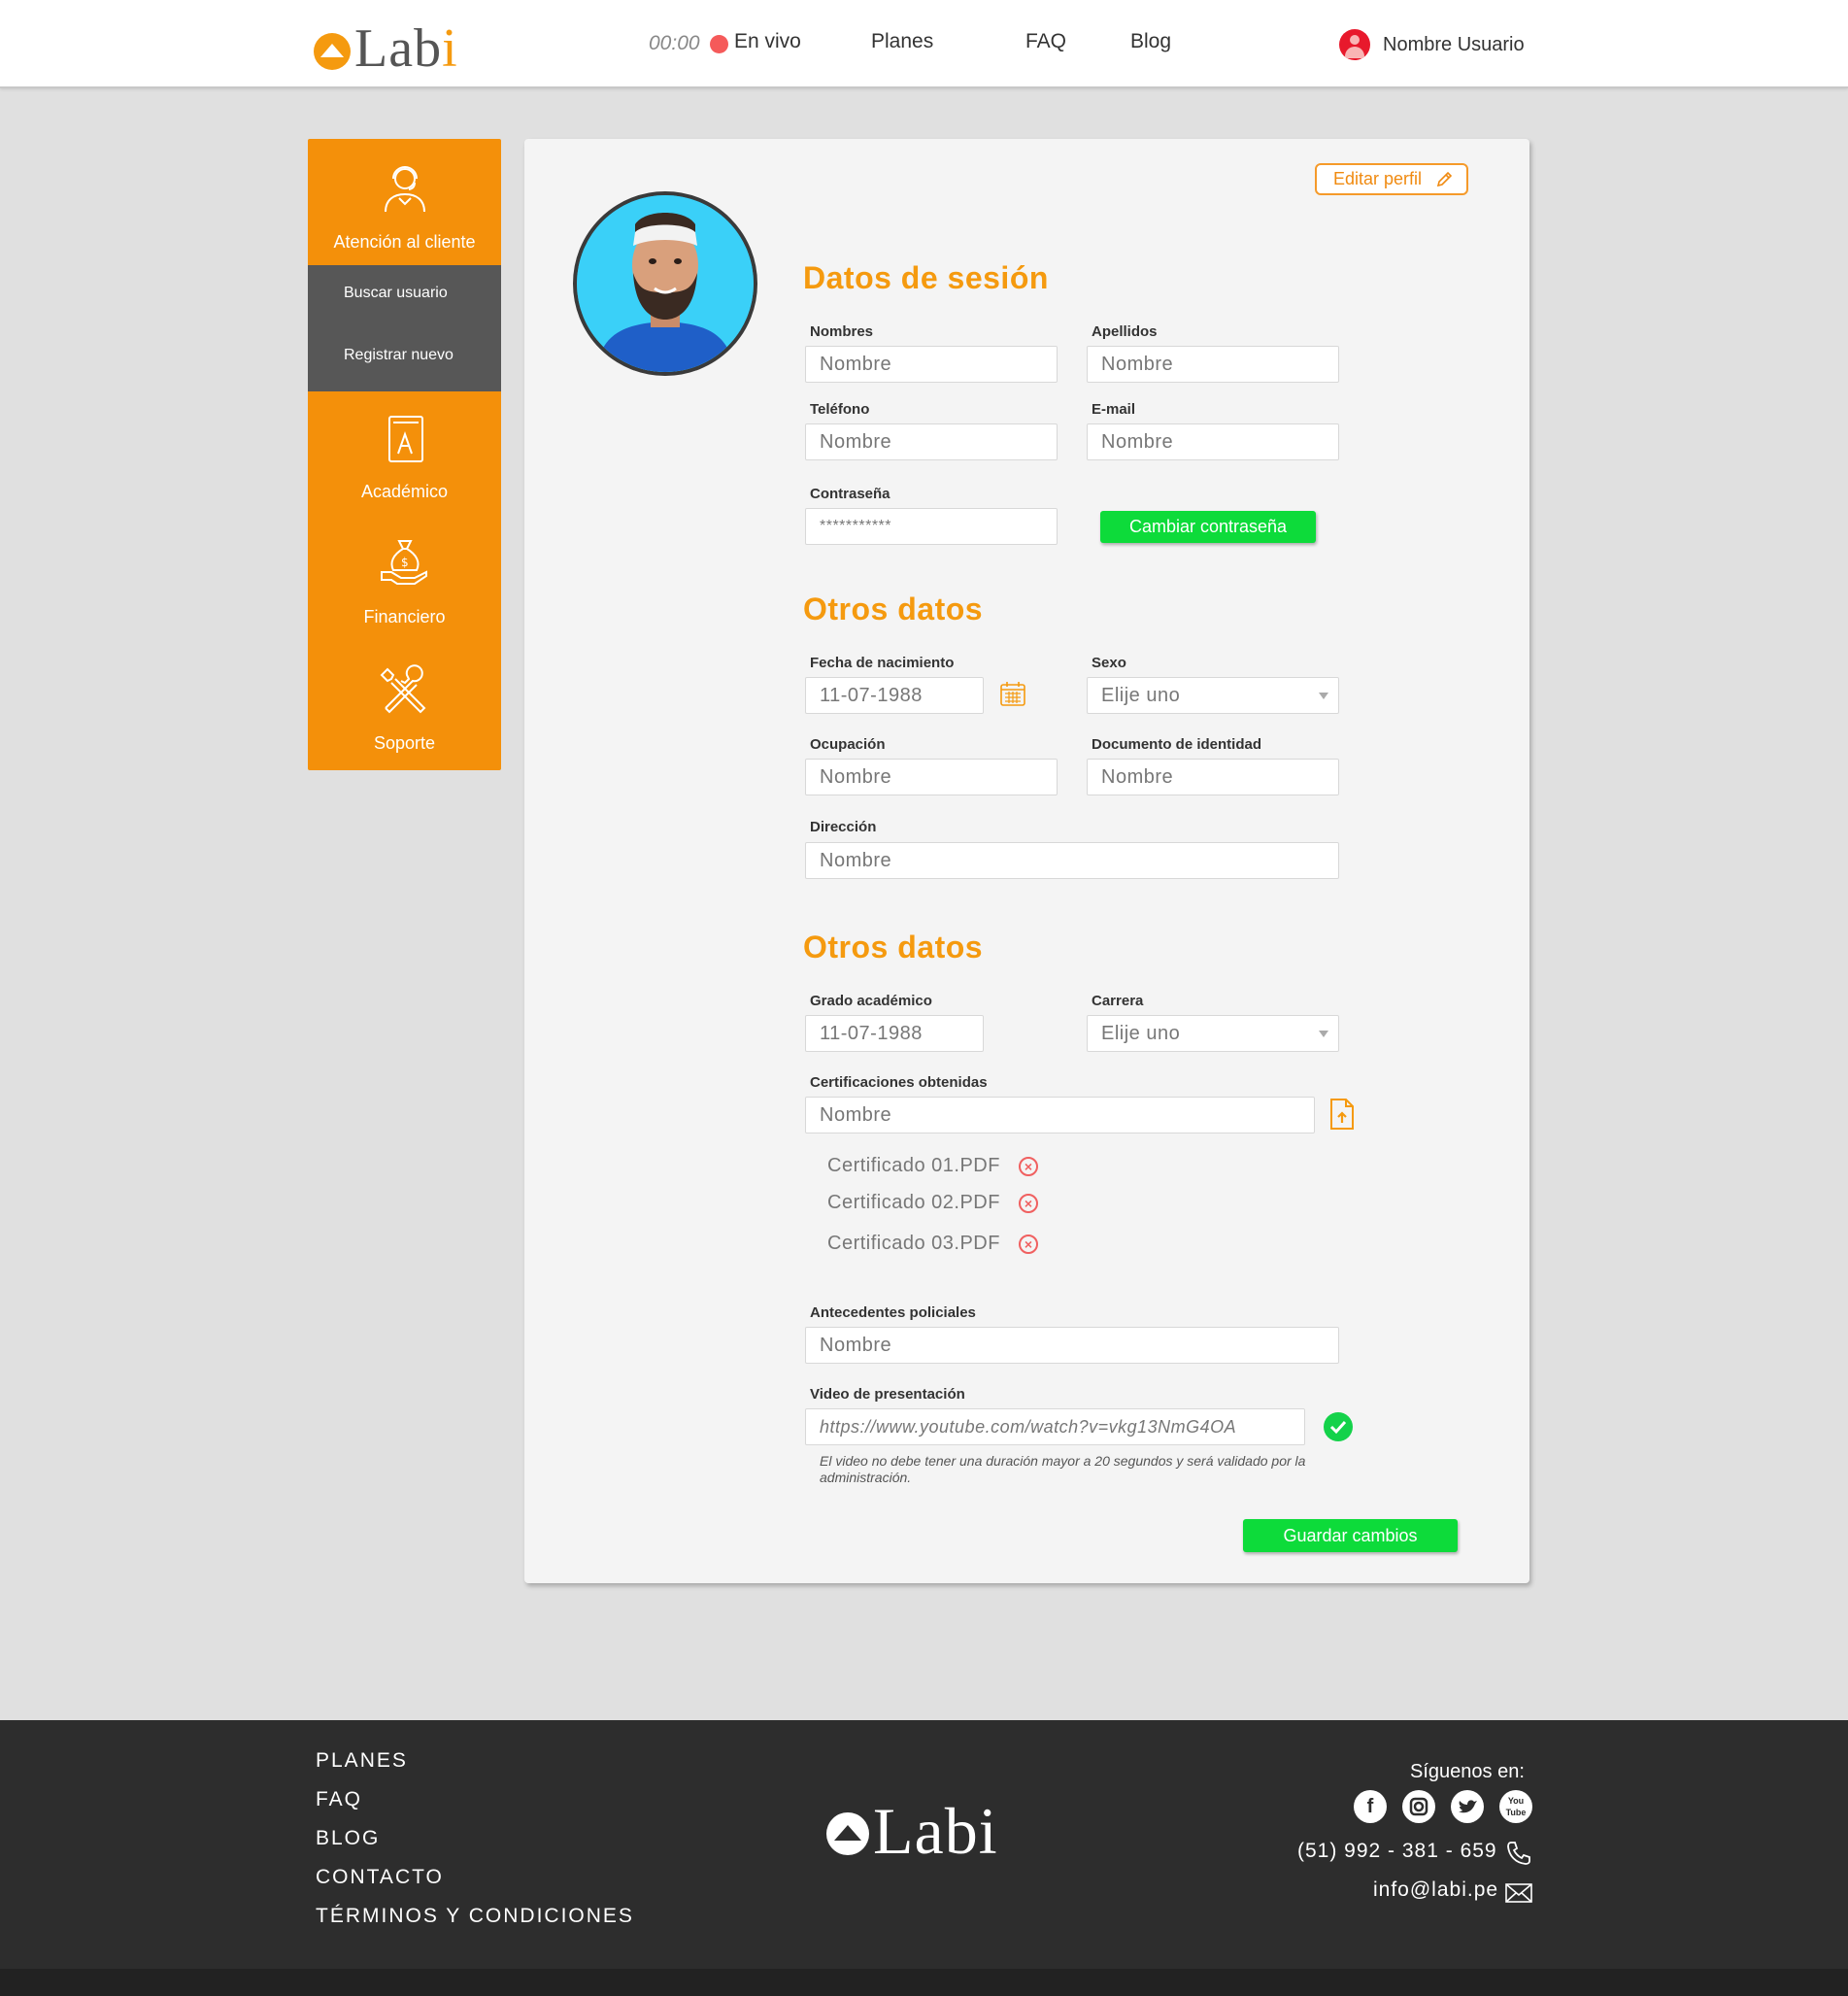 This screenshot has height=1996, width=1848. Describe the element at coordinates (1125, 331) in the screenshot. I see `apellidos-label: Apellidos` at that location.